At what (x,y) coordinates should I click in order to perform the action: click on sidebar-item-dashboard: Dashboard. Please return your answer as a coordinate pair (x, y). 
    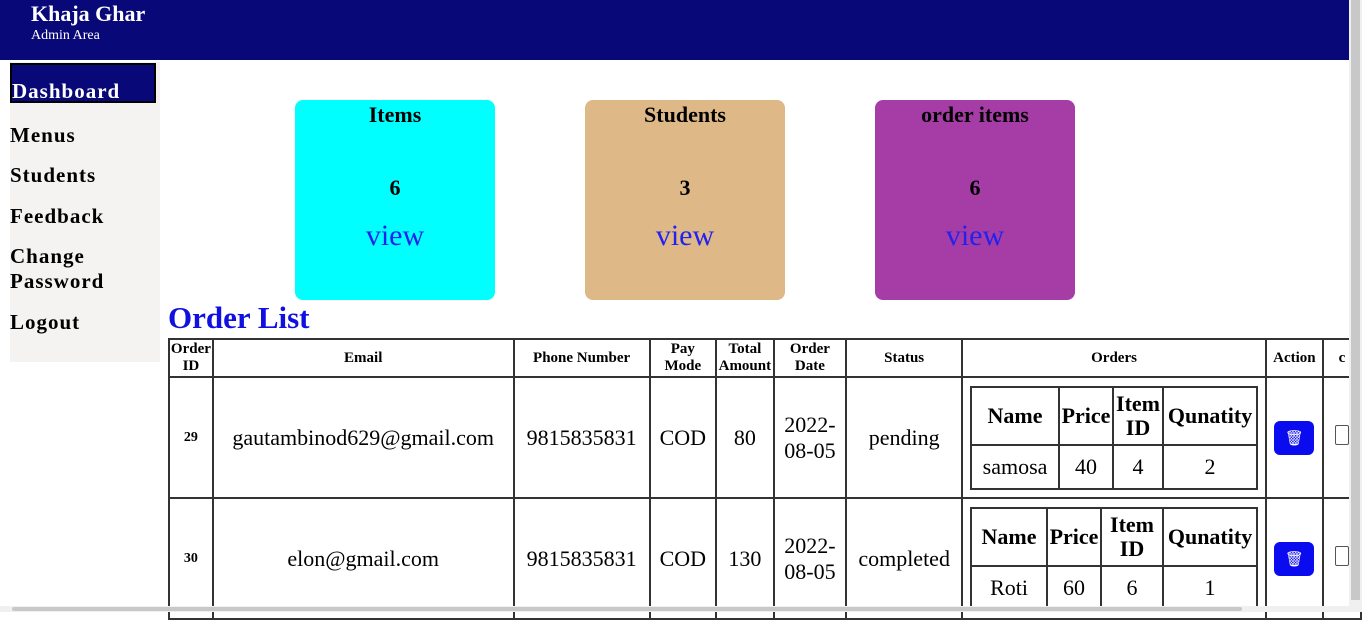
    Looking at the image, I should click on (83, 83).